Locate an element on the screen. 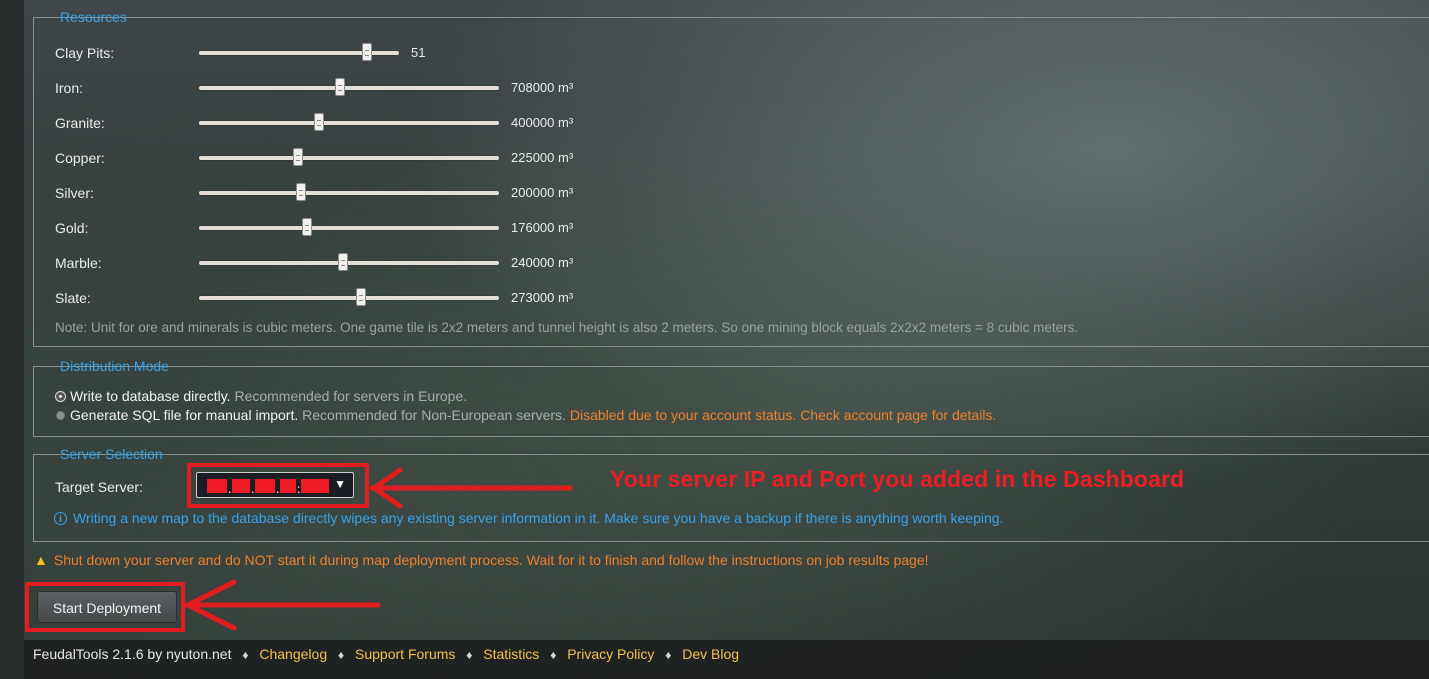 The height and width of the screenshot is (679, 1429). footer-brand: FeudalTools 2.1.6 by nyuton.net is located at coordinates (132, 654).